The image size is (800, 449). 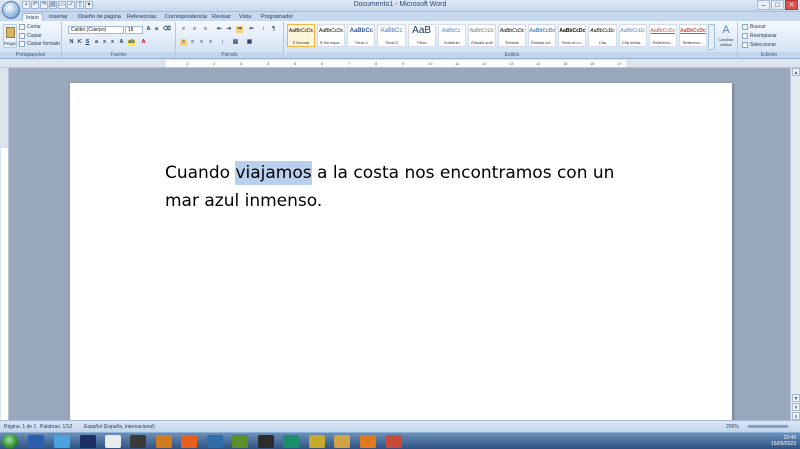 I want to click on underline-icon: S, so click(x=87, y=42).